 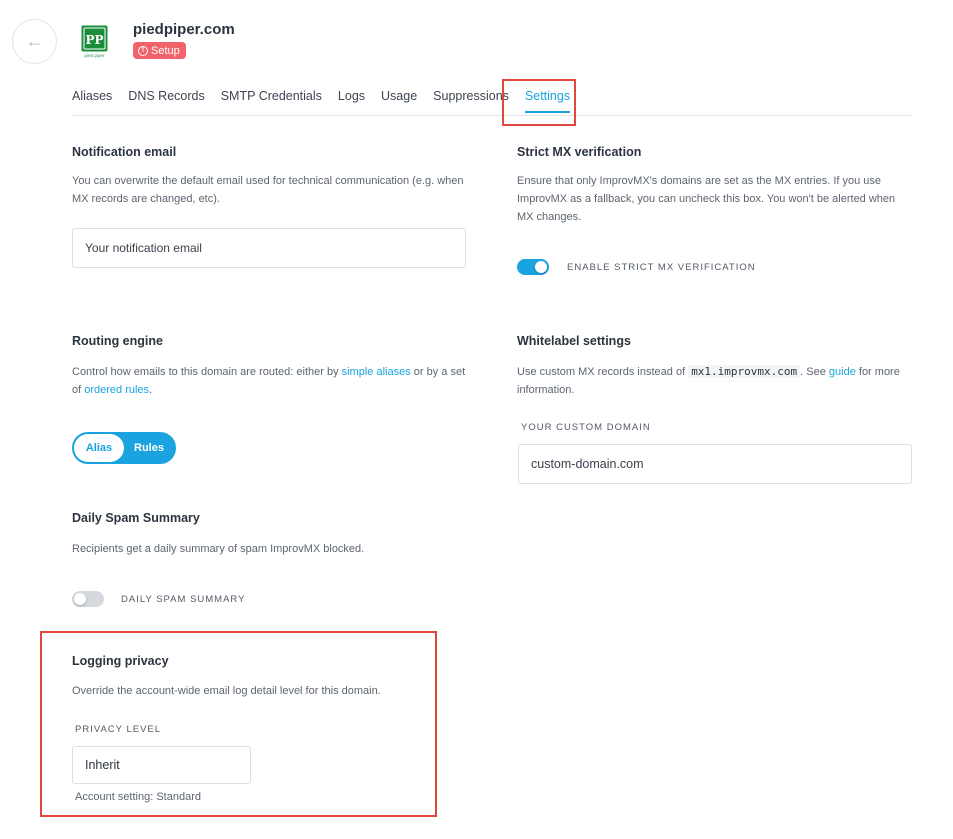 What do you see at coordinates (471, 101) in the screenshot?
I see `tab-suppressions: Suppressions` at bounding box center [471, 101].